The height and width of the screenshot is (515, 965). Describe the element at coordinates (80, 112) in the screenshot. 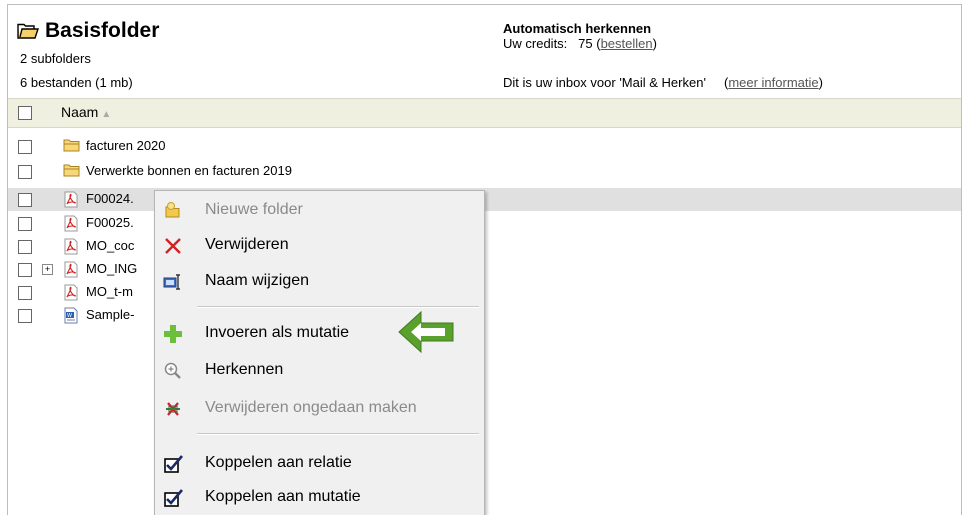

I see `column-name-label: Naam` at that location.